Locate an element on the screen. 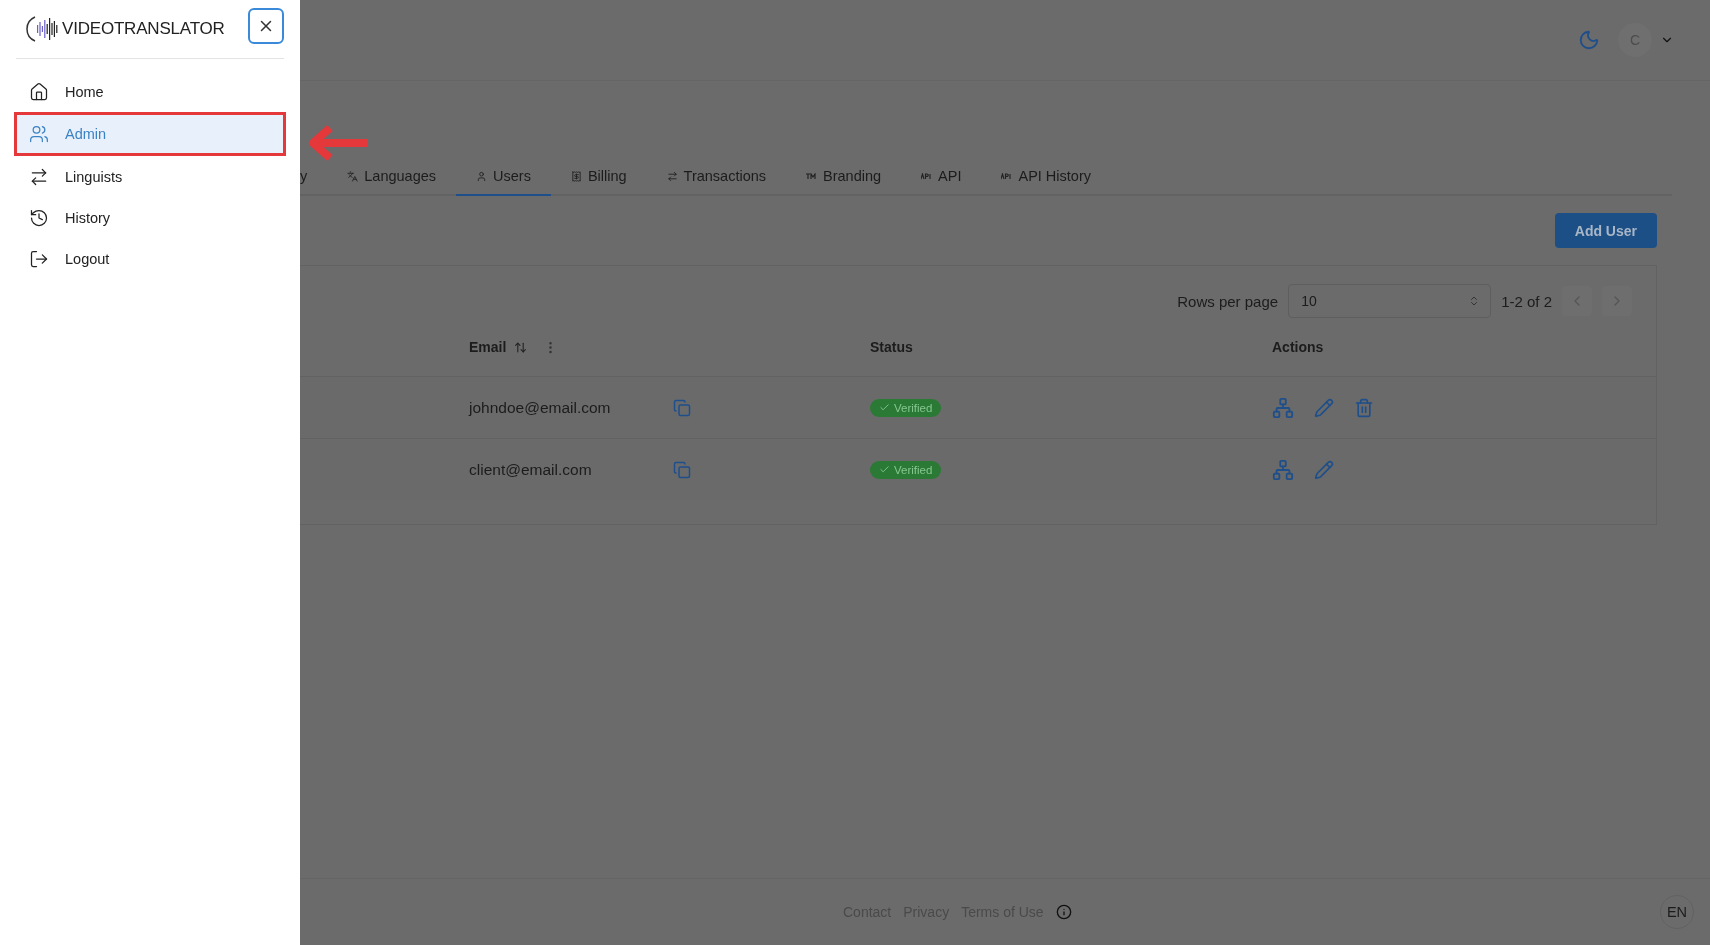 The image size is (1710, 945). translate-icon is located at coordinates (353, 176).